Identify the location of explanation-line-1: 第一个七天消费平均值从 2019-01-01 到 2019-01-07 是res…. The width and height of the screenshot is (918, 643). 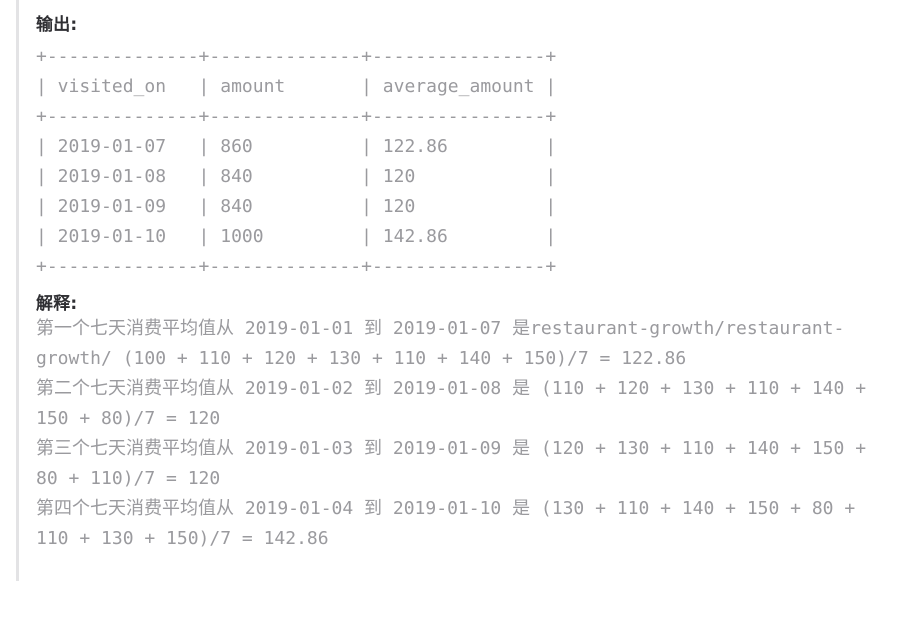
(440, 343).